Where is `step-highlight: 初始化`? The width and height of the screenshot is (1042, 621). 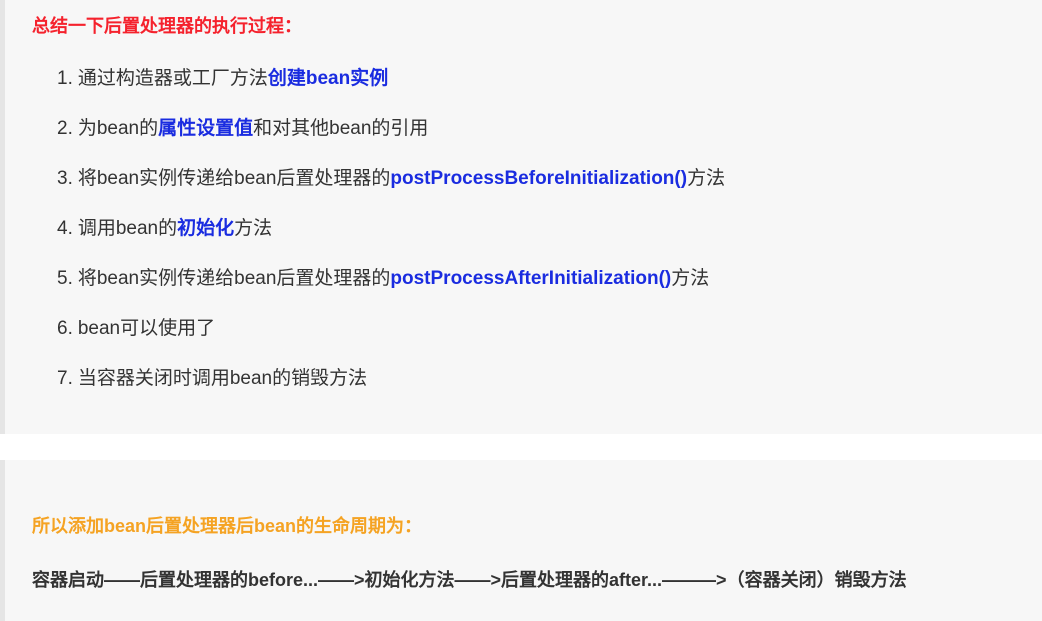 step-highlight: 初始化 is located at coordinates (206, 228).